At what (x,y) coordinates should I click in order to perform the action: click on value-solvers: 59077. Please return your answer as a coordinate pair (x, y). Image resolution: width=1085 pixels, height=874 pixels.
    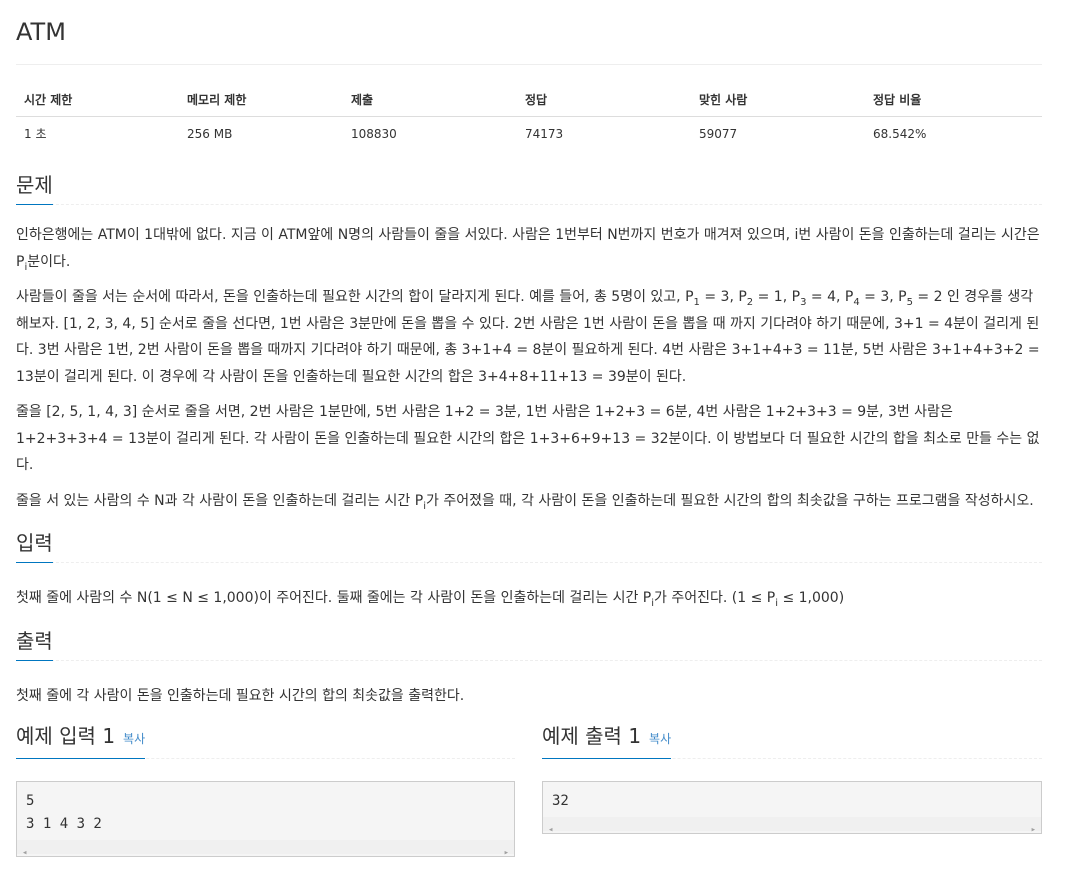
    Looking at the image, I should click on (718, 133).